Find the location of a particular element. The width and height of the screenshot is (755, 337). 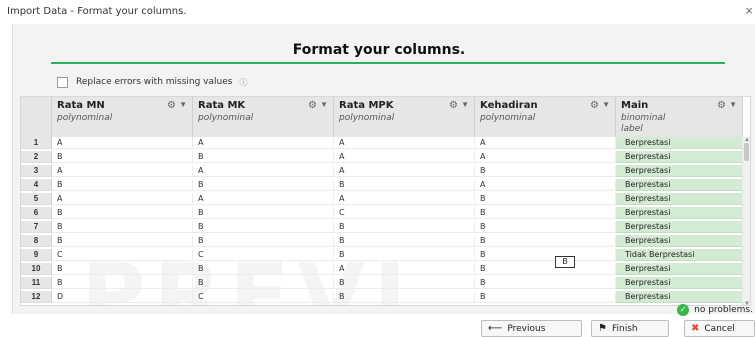

row-number-header is located at coordinates (36, 117).